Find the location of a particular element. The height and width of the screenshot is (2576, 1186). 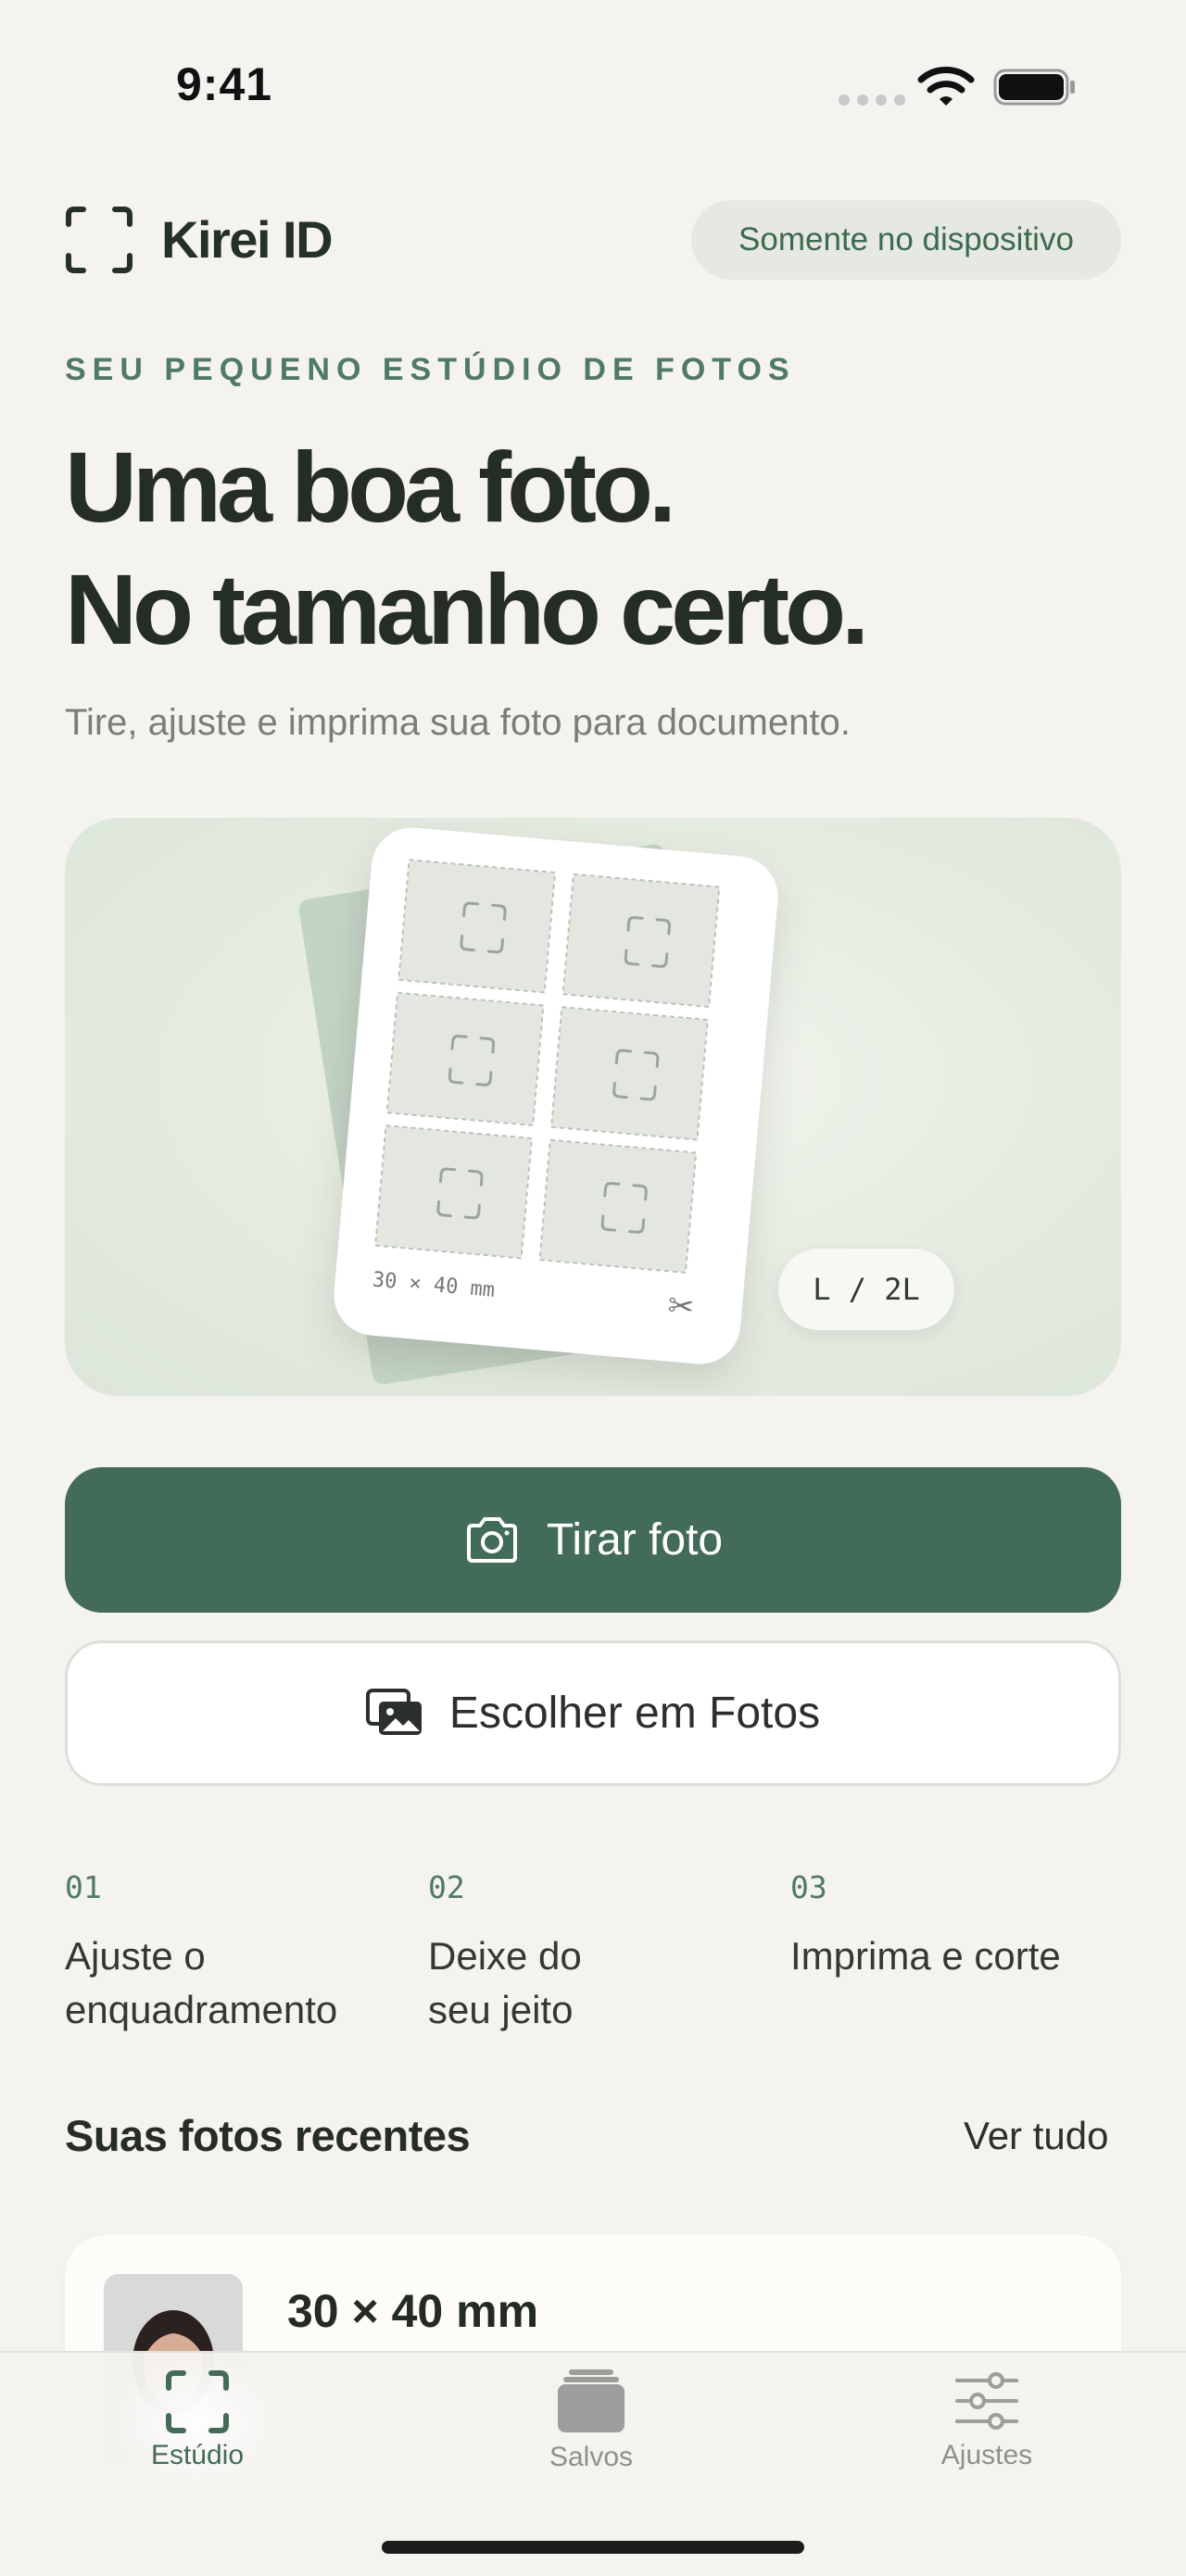

step-number: 02 is located at coordinates (446, 1887).